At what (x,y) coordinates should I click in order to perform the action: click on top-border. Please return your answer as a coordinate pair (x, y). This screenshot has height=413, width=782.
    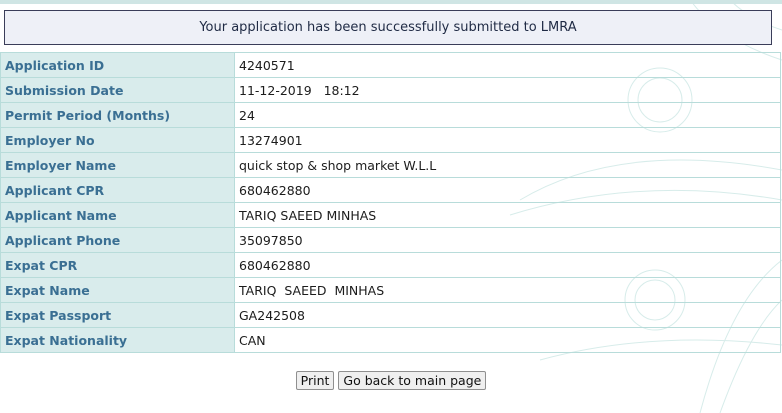
    Looking at the image, I should click on (391, 2).